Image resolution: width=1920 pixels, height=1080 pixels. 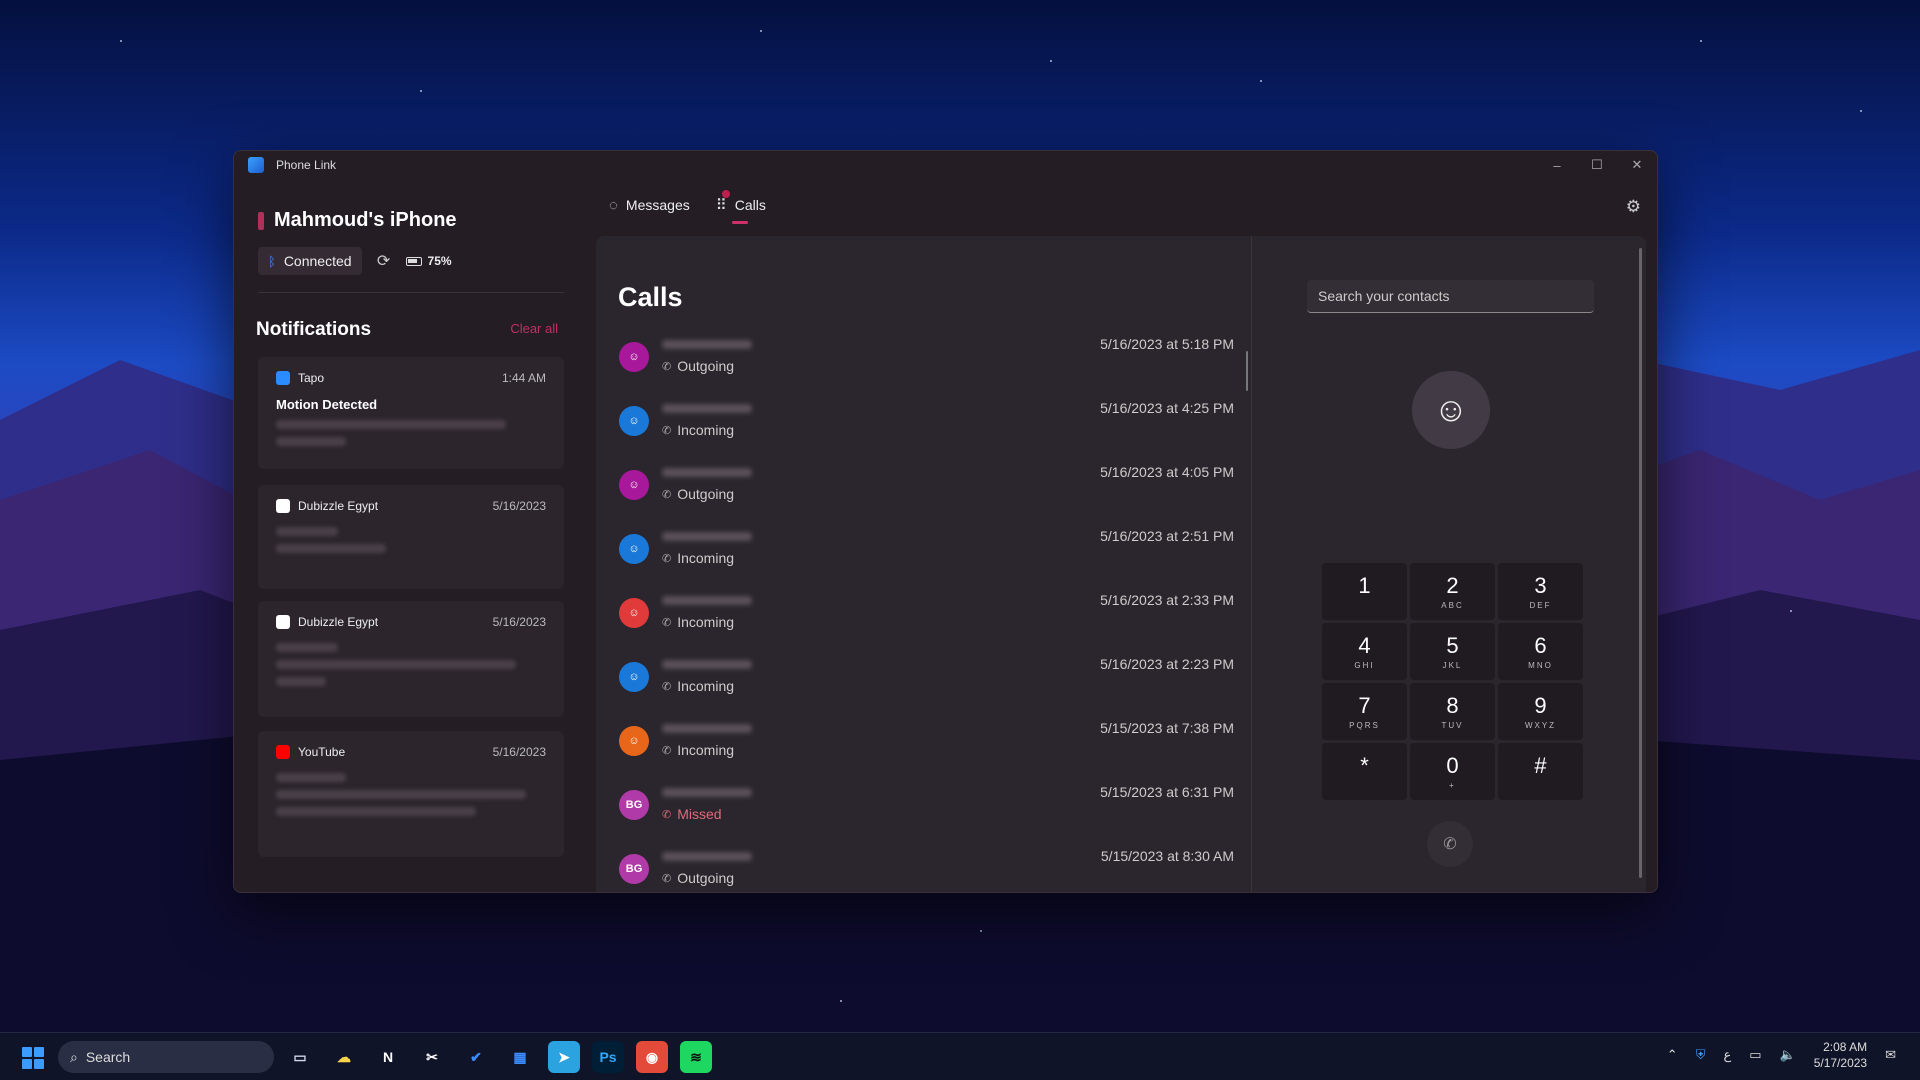 I want to click on call-type: ✆ Missed, so click(x=692, y=814).